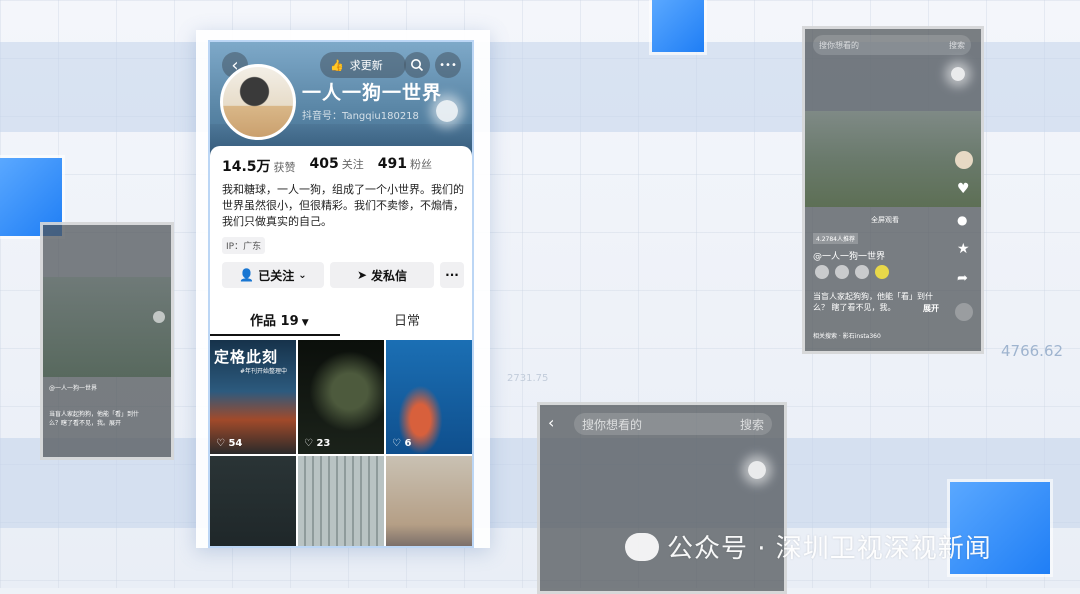 The width and height of the screenshot is (1080, 594). I want to click on caret-down-icon: ▼, so click(303, 323).